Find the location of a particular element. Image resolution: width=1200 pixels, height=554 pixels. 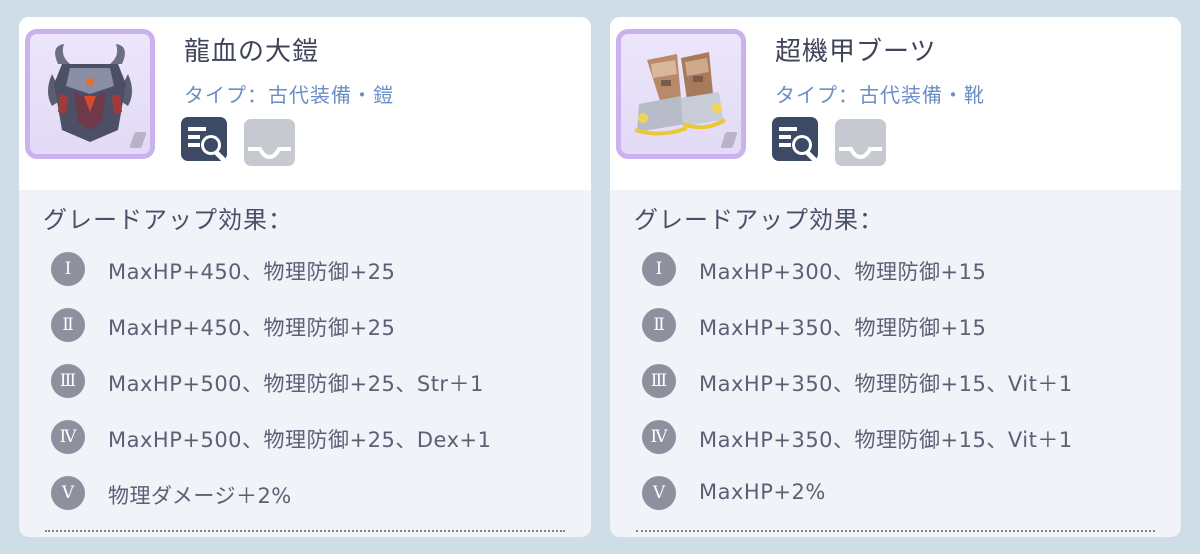

effect-row: Ⅱ MaxHP+350、物理防御+15 is located at coordinates (902, 325).